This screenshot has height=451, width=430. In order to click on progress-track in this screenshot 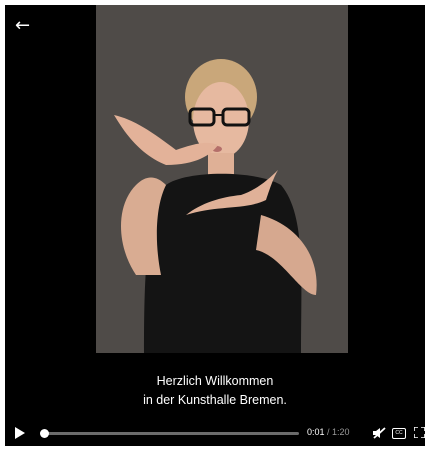, I will do `click(169, 433)`.